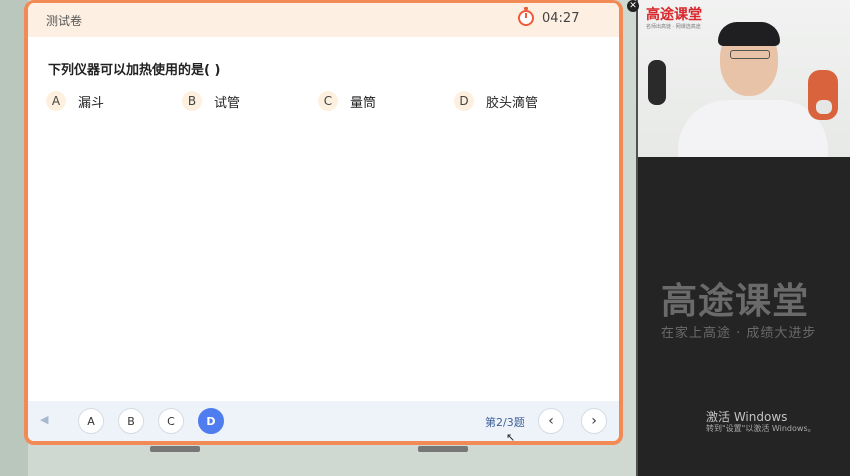 The width and height of the screenshot is (850, 476). What do you see at coordinates (753, 128) in the screenshot?
I see `teacher-body` at bounding box center [753, 128].